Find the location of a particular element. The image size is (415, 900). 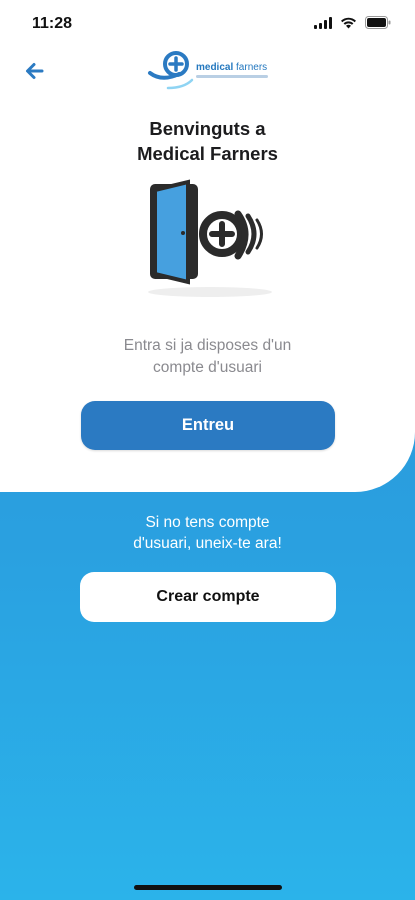

welcome-line-1: Benvinguts a is located at coordinates (207, 128).